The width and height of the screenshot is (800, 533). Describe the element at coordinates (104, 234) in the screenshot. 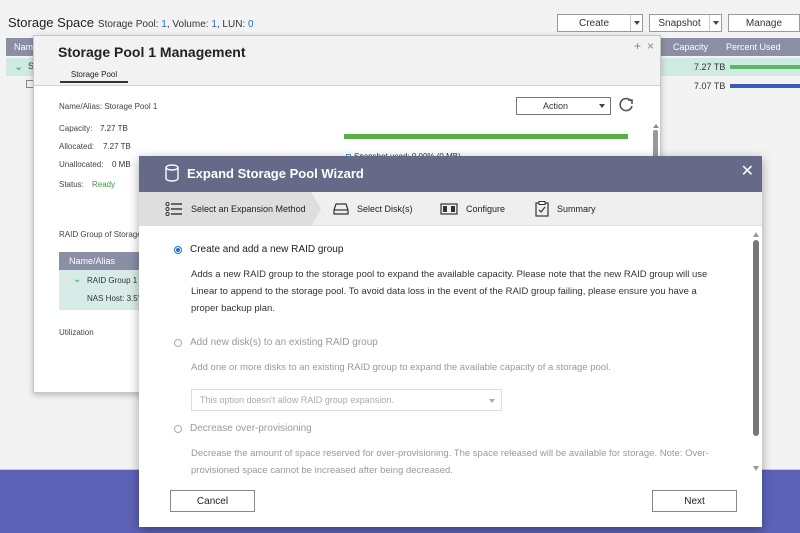

I see `raid-group-heading: RAID Group of Storage P` at that location.